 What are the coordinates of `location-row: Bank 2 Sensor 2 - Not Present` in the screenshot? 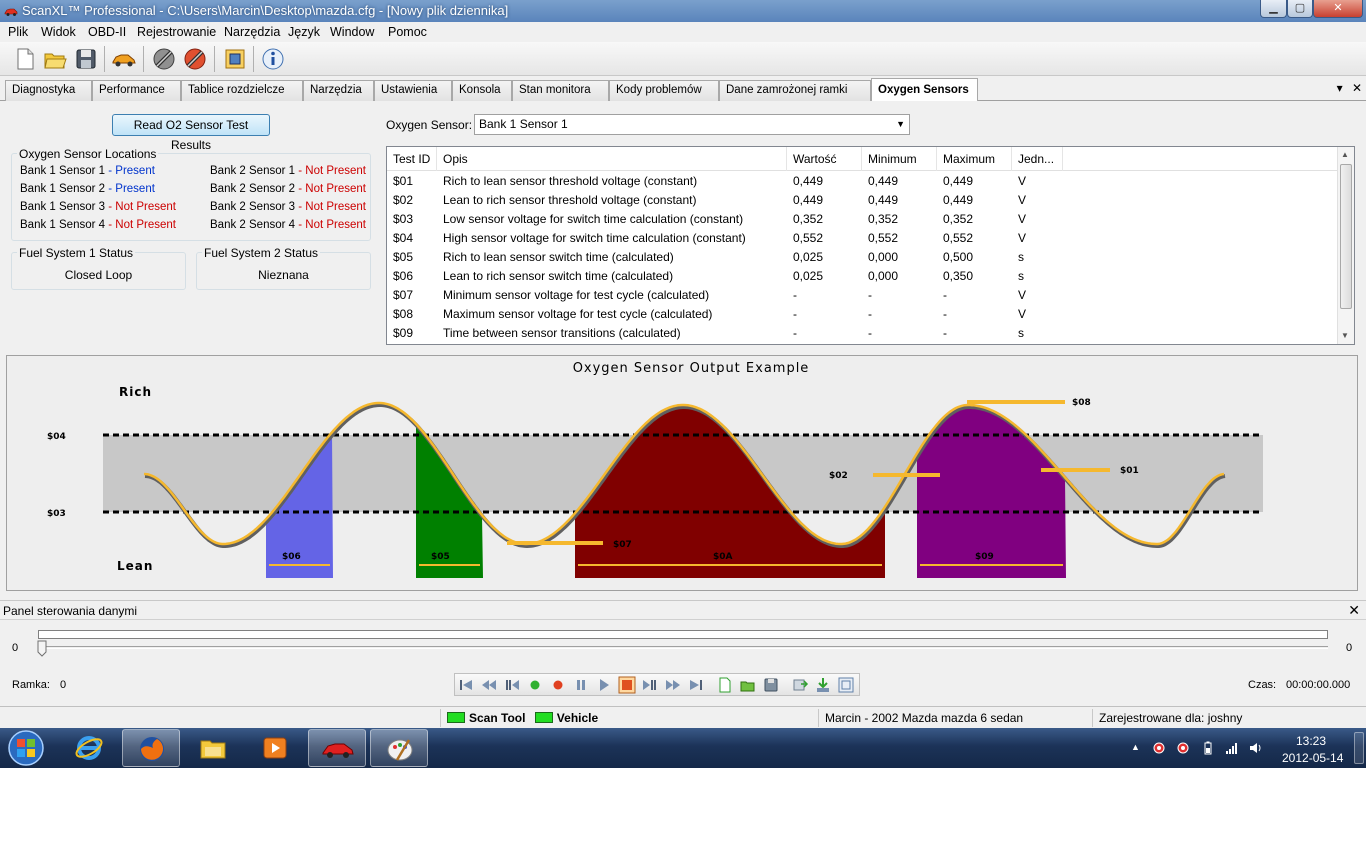 It's located at (288, 189).